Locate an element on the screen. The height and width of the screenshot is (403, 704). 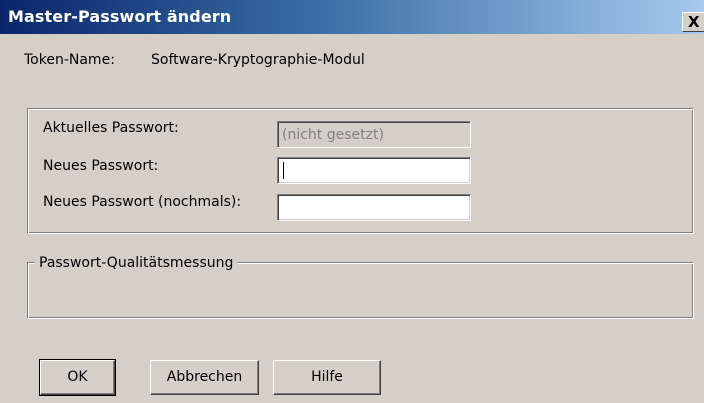
current-password-label: Aktuelles Passwort: is located at coordinates (111, 128).